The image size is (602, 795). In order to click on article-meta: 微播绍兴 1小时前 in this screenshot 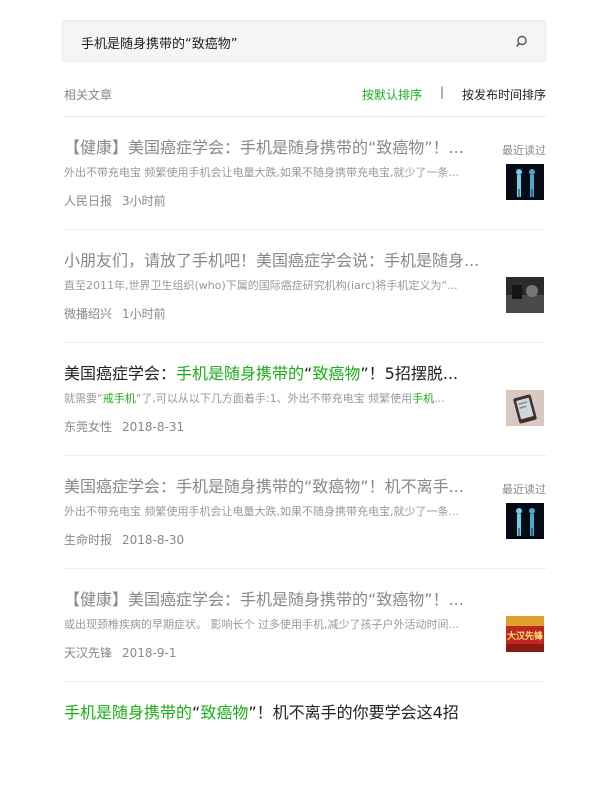, I will do `click(115, 313)`.